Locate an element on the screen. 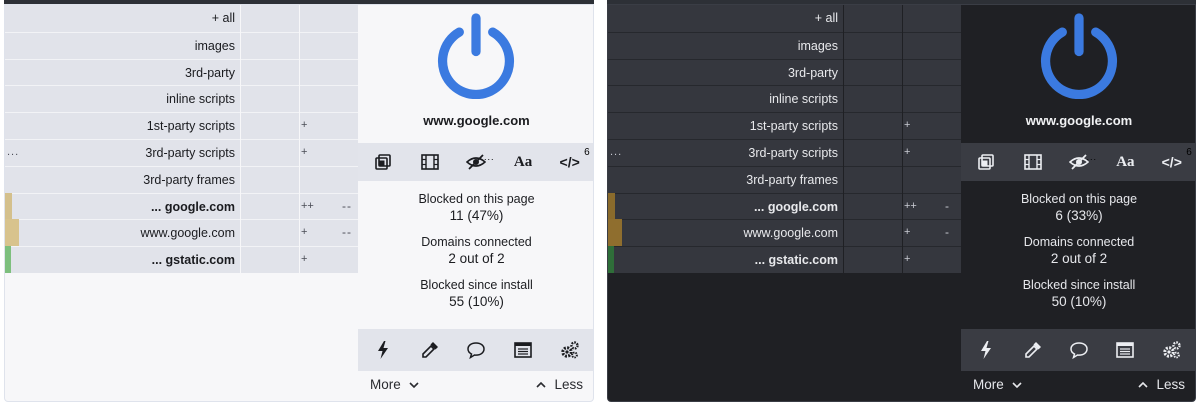  firewall-row: www.google.com + - is located at coordinates (784, 233).